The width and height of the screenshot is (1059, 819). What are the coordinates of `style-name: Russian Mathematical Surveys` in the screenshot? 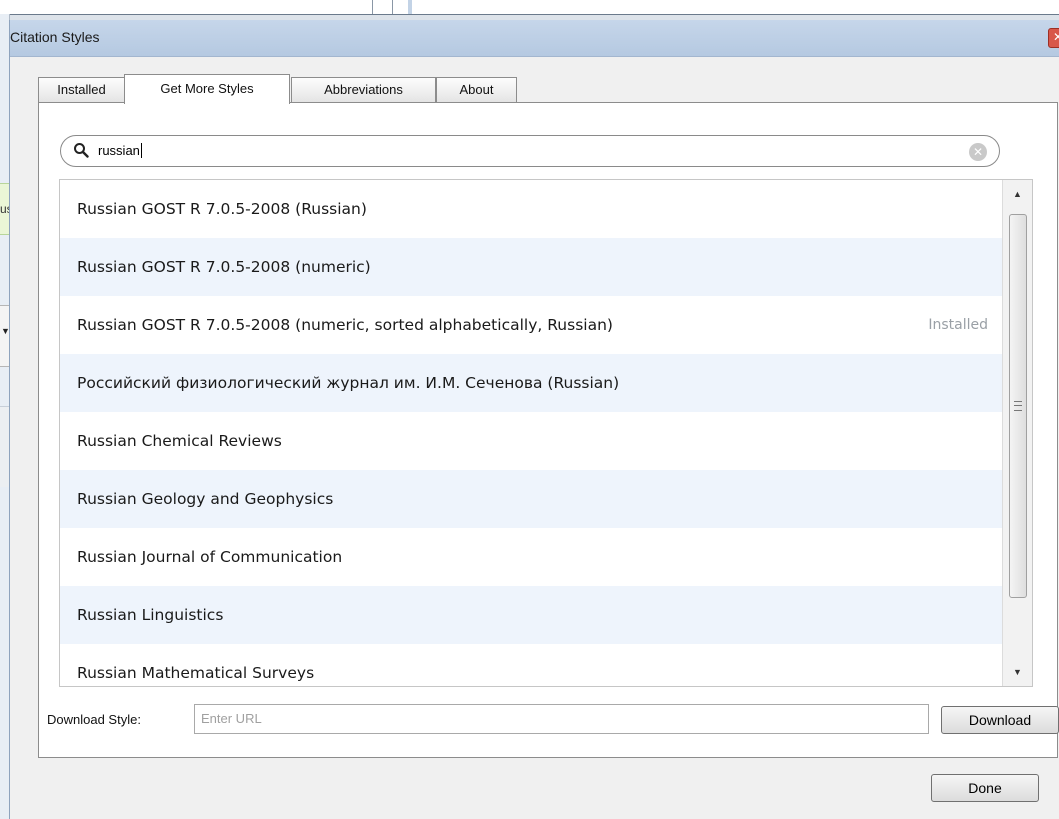 It's located at (196, 673).